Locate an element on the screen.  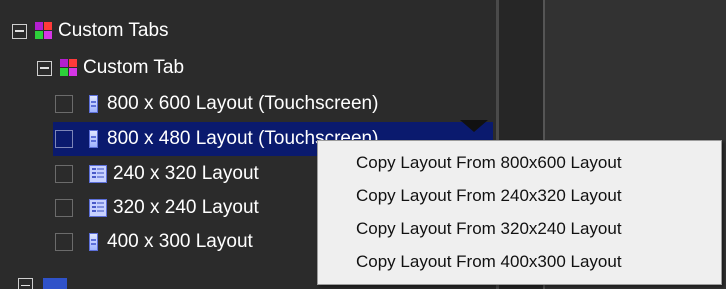
folder-icon is located at coordinates (55, 283).